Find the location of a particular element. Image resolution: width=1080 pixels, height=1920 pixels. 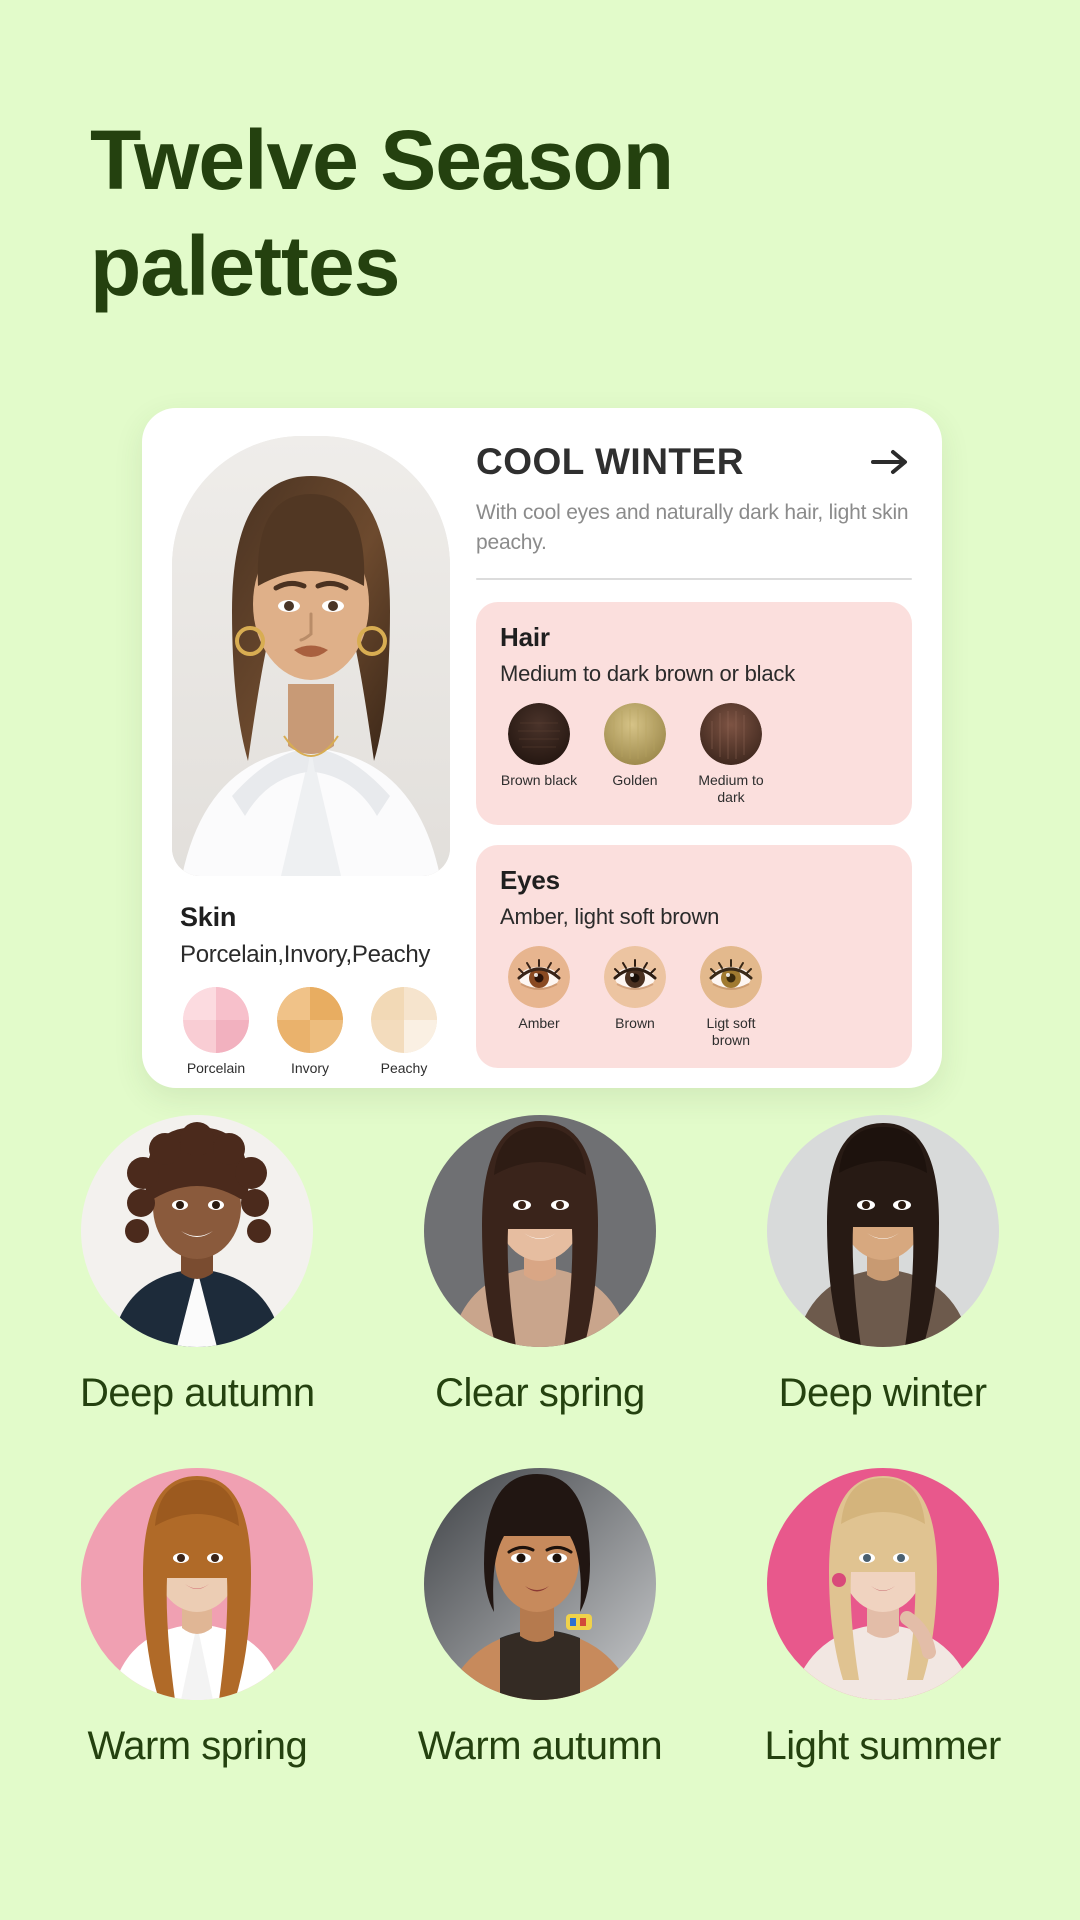

skin-swatch-row: Porcelain Invory Peachy is located at coordinates (315, 1032).